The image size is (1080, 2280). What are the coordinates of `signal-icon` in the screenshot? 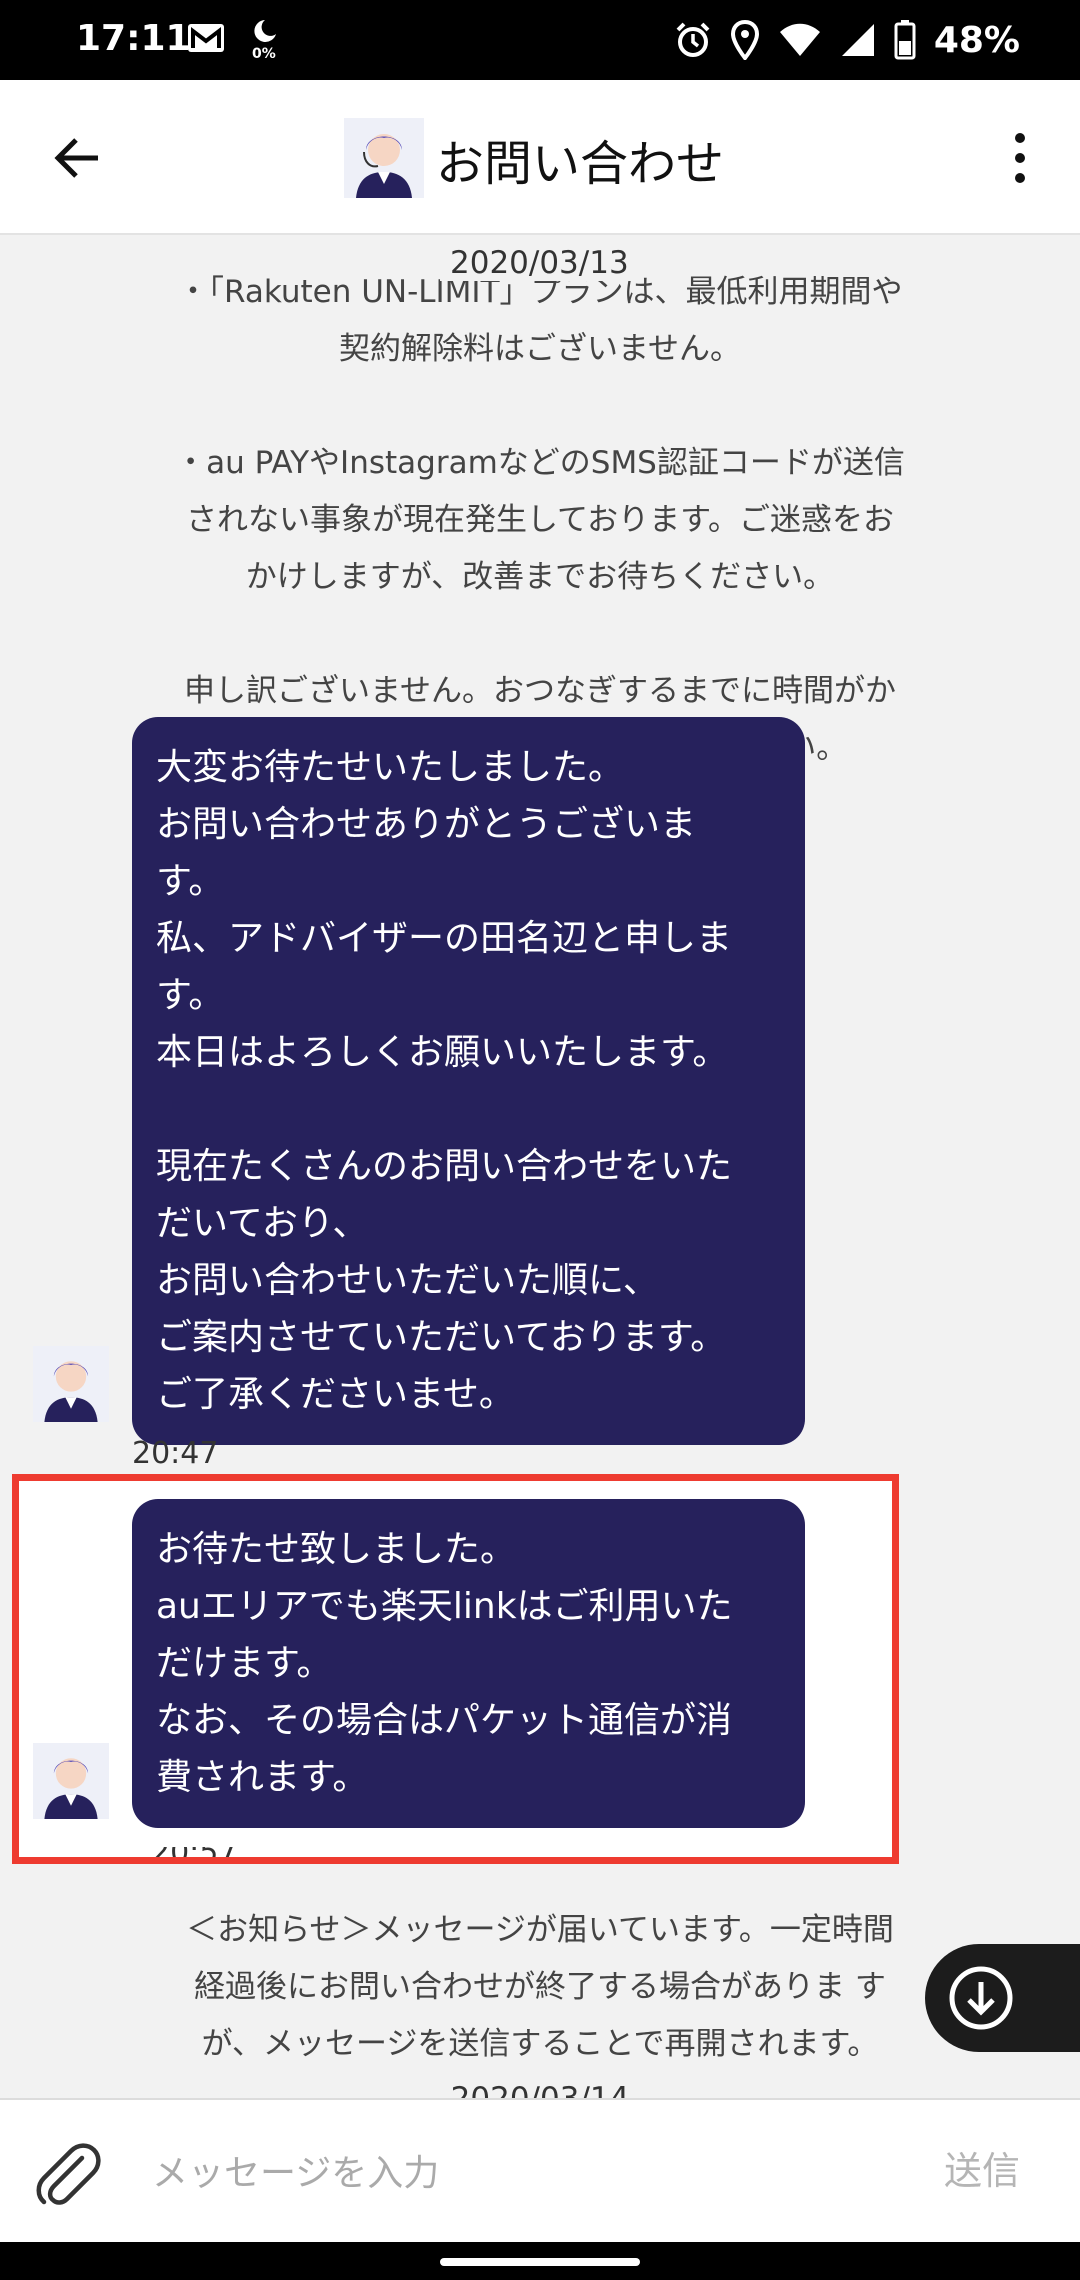 It's located at (857, 40).